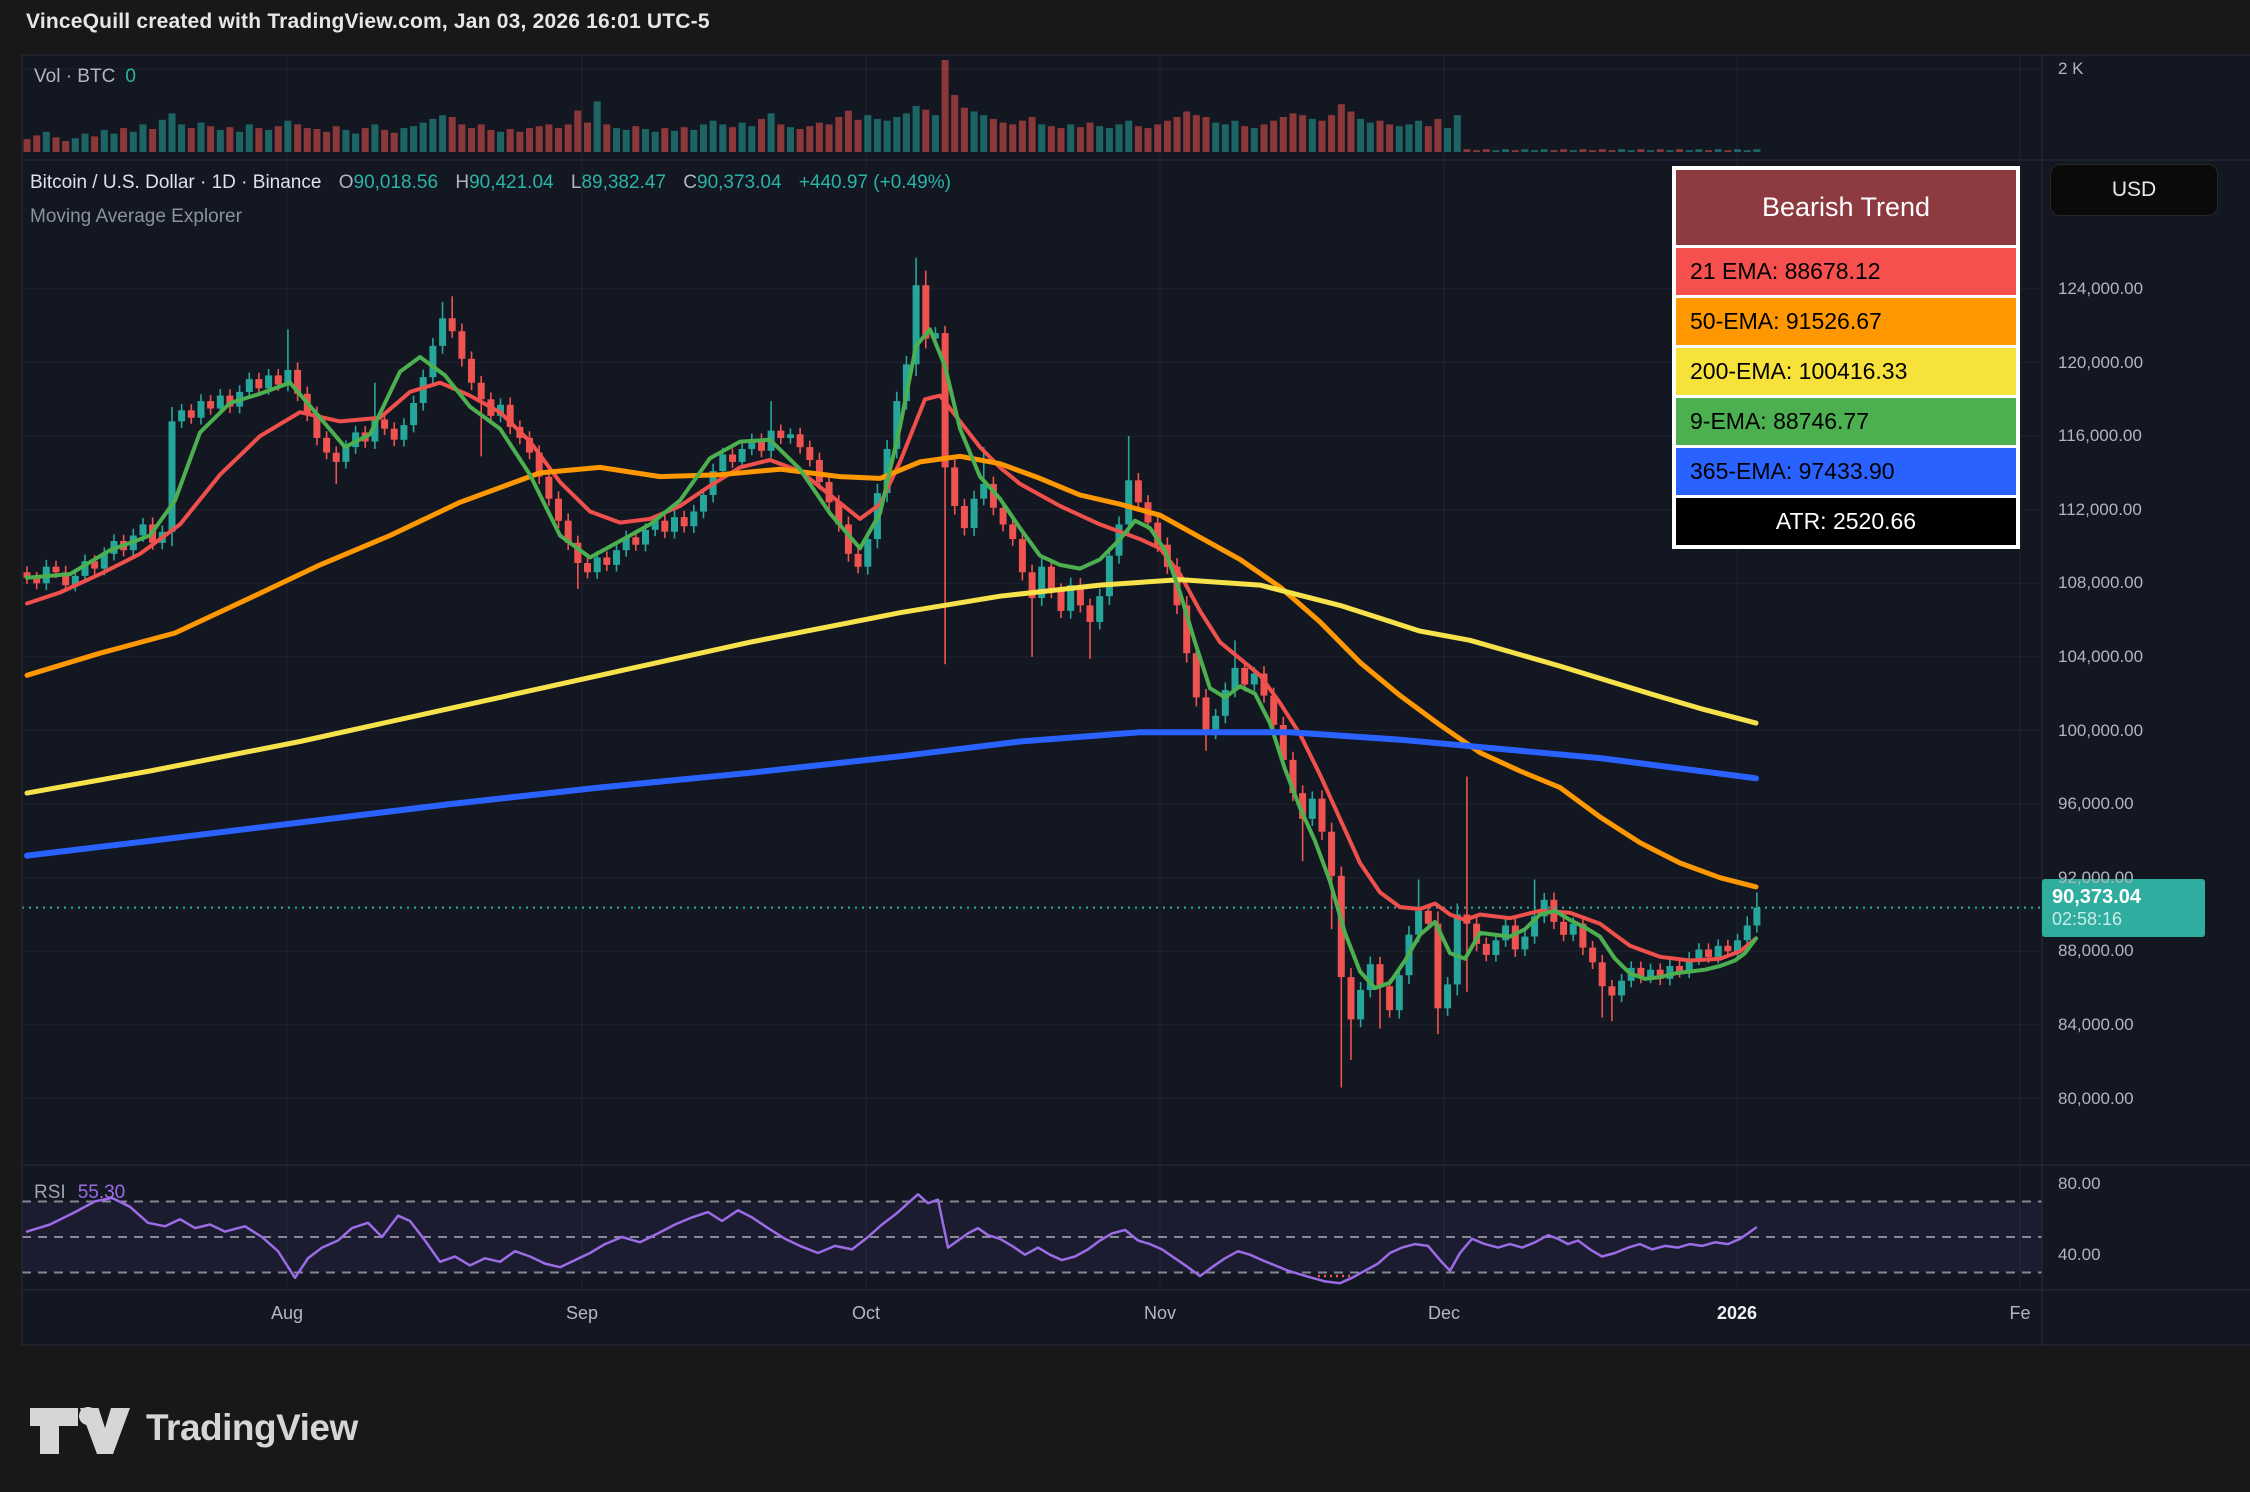 This screenshot has width=2250, height=1492. Describe the element at coordinates (50, 1192) in the screenshot. I see `rsi-label: RSI` at that location.